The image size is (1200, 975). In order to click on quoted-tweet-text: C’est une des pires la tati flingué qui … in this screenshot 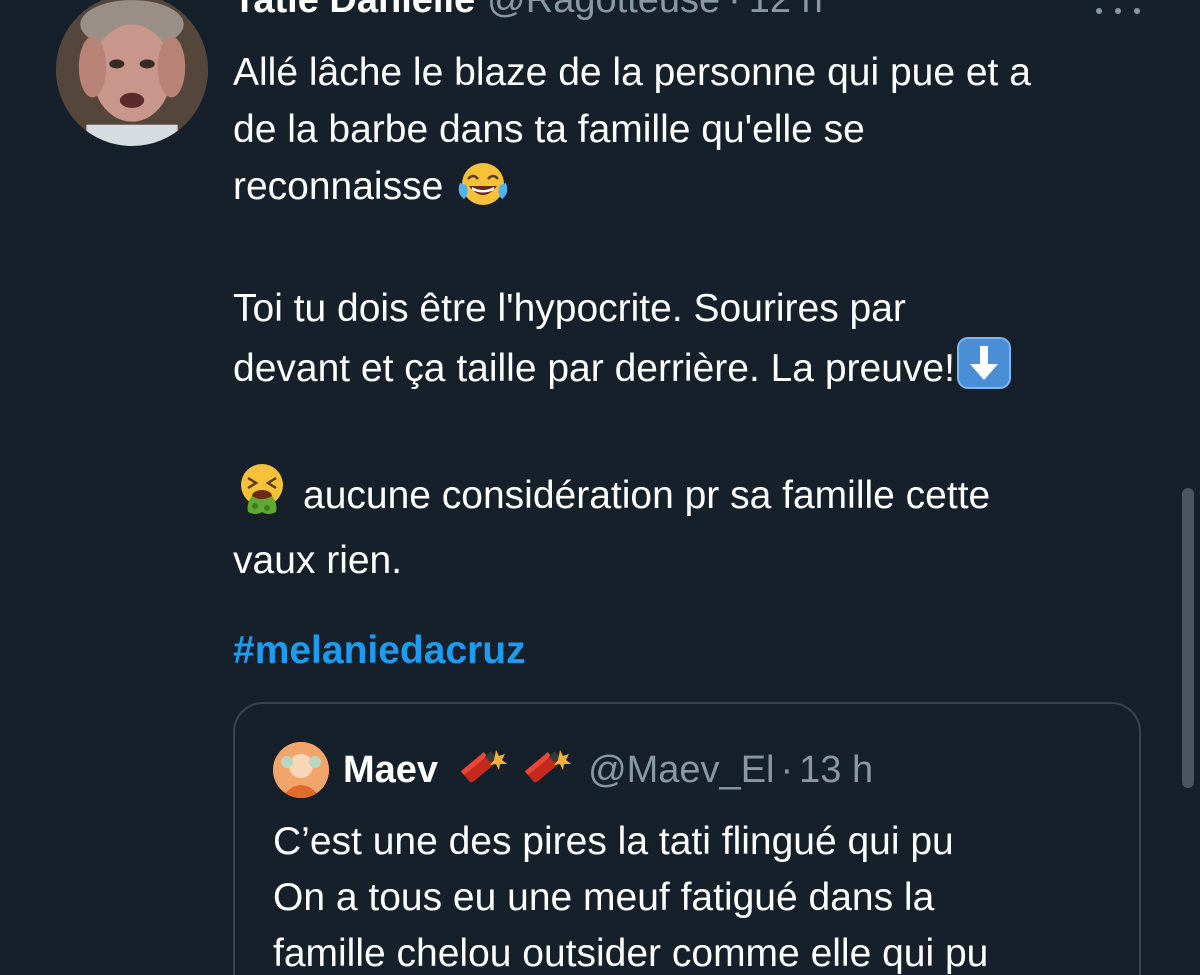, I will do `click(698, 894)`.